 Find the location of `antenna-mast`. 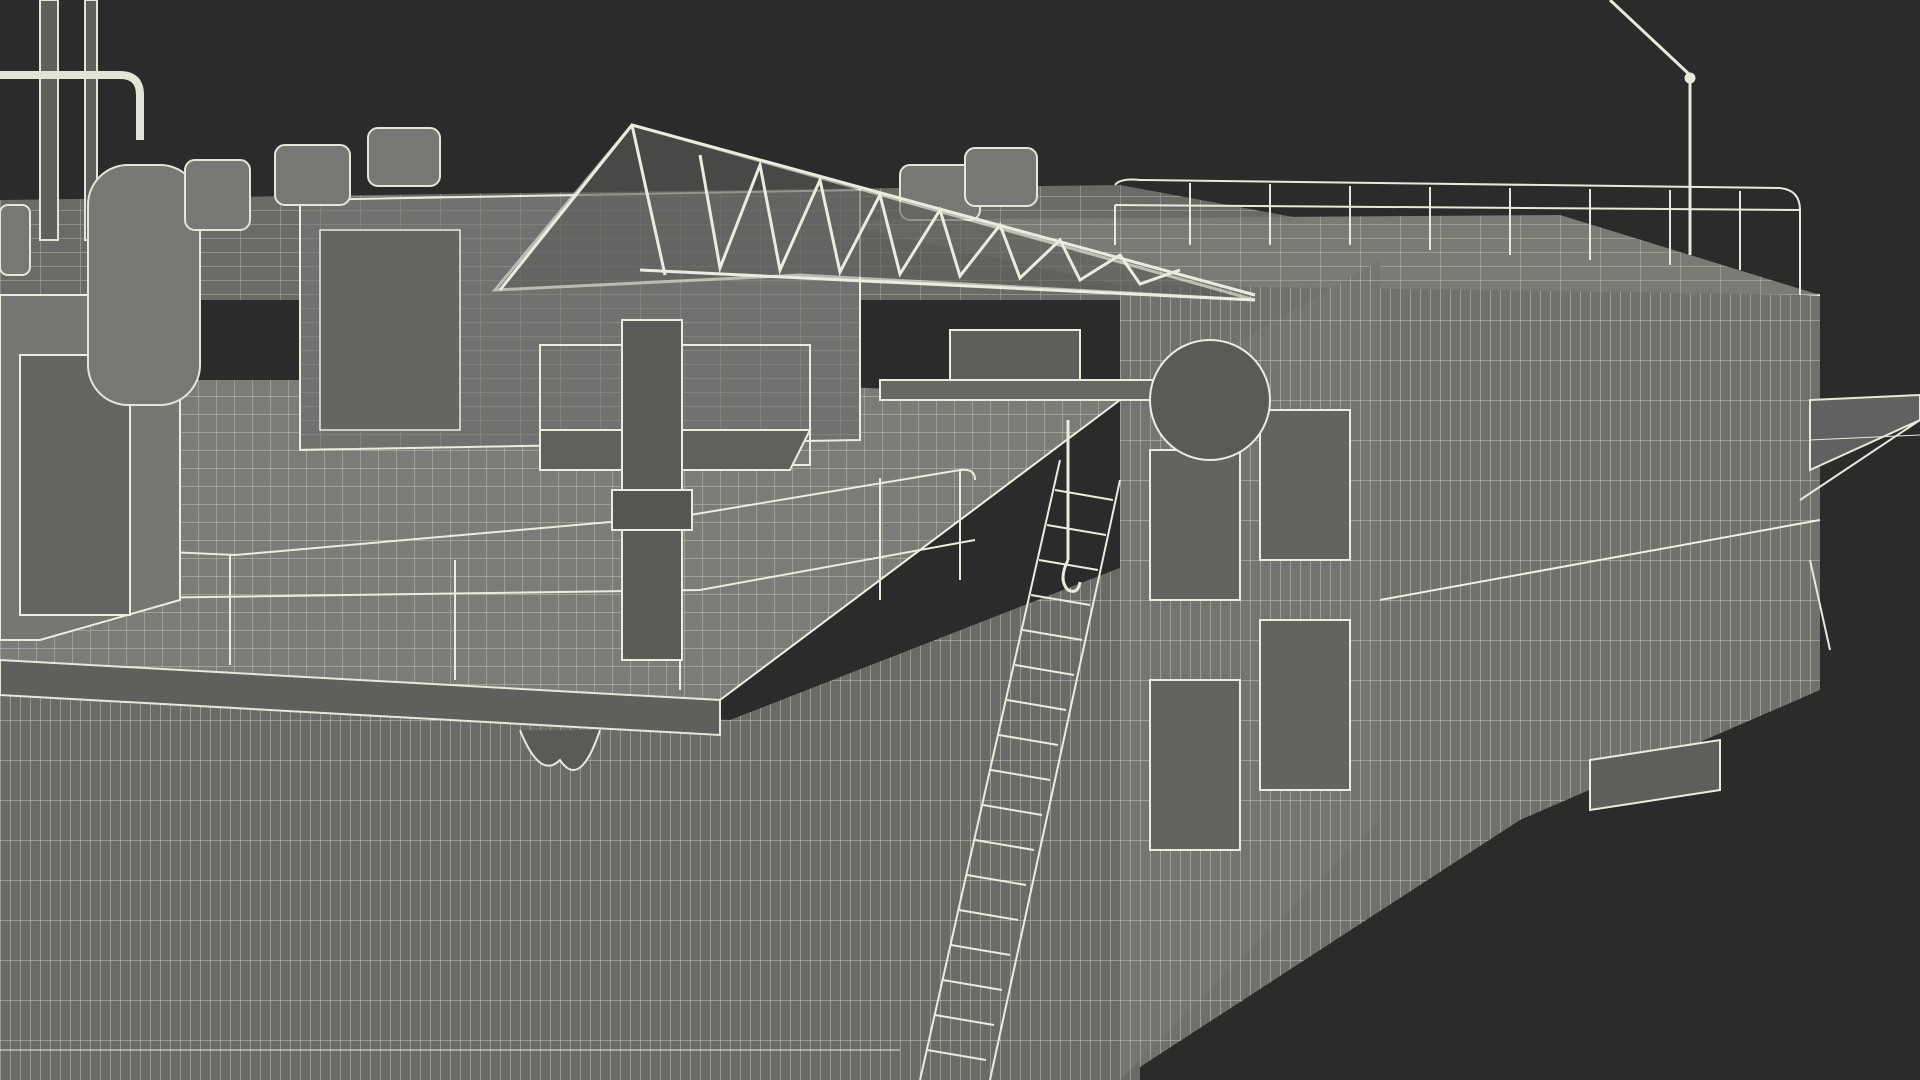

antenna-mast is located at coordinates (1652, 127).